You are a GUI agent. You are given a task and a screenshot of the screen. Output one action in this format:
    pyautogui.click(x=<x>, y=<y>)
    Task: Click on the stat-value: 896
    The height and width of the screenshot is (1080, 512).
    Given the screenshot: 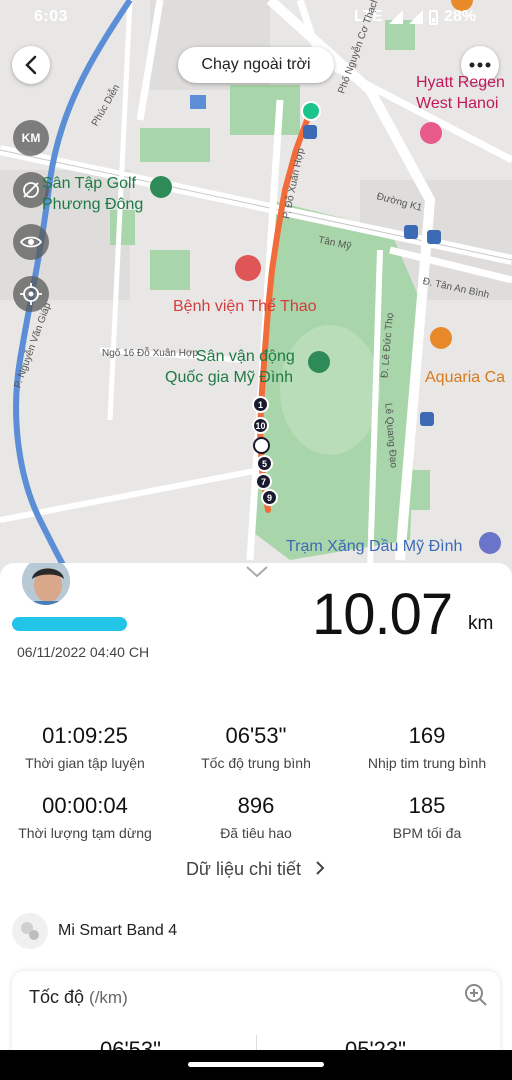 What is the action you would take?
    pyautogui.click(x=256, y=805)
    